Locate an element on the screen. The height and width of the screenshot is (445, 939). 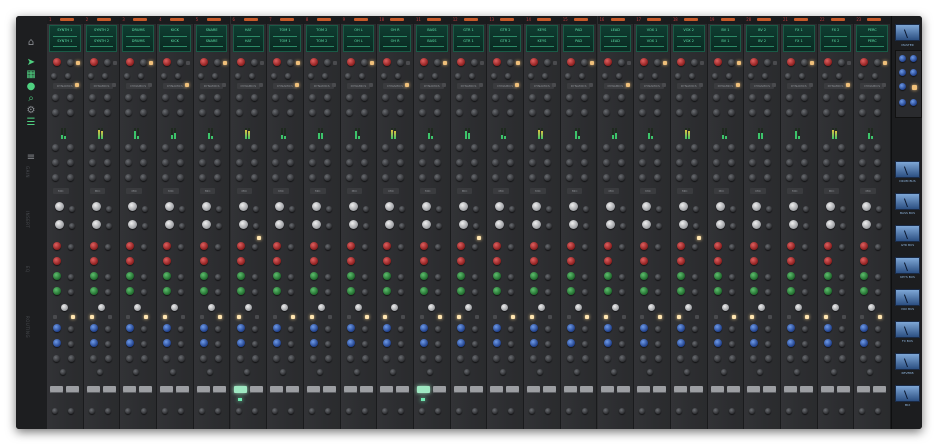
channel-display: GTR 2 GTR 2 is located at coordinates (505, 38).